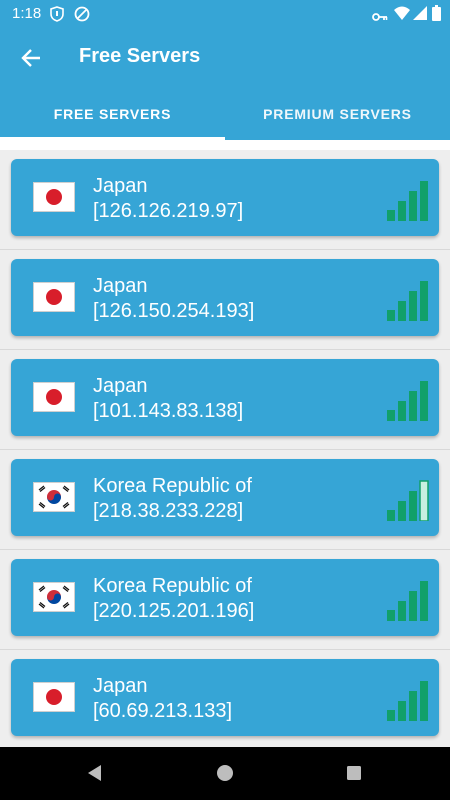 This screenshot has height=800, width=450. I want to click on cell-signal-icon, so click(420, 15).